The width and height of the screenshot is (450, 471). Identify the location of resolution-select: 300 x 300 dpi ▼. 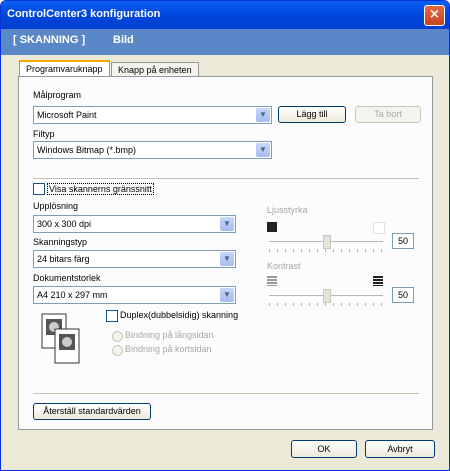
(134, 224).